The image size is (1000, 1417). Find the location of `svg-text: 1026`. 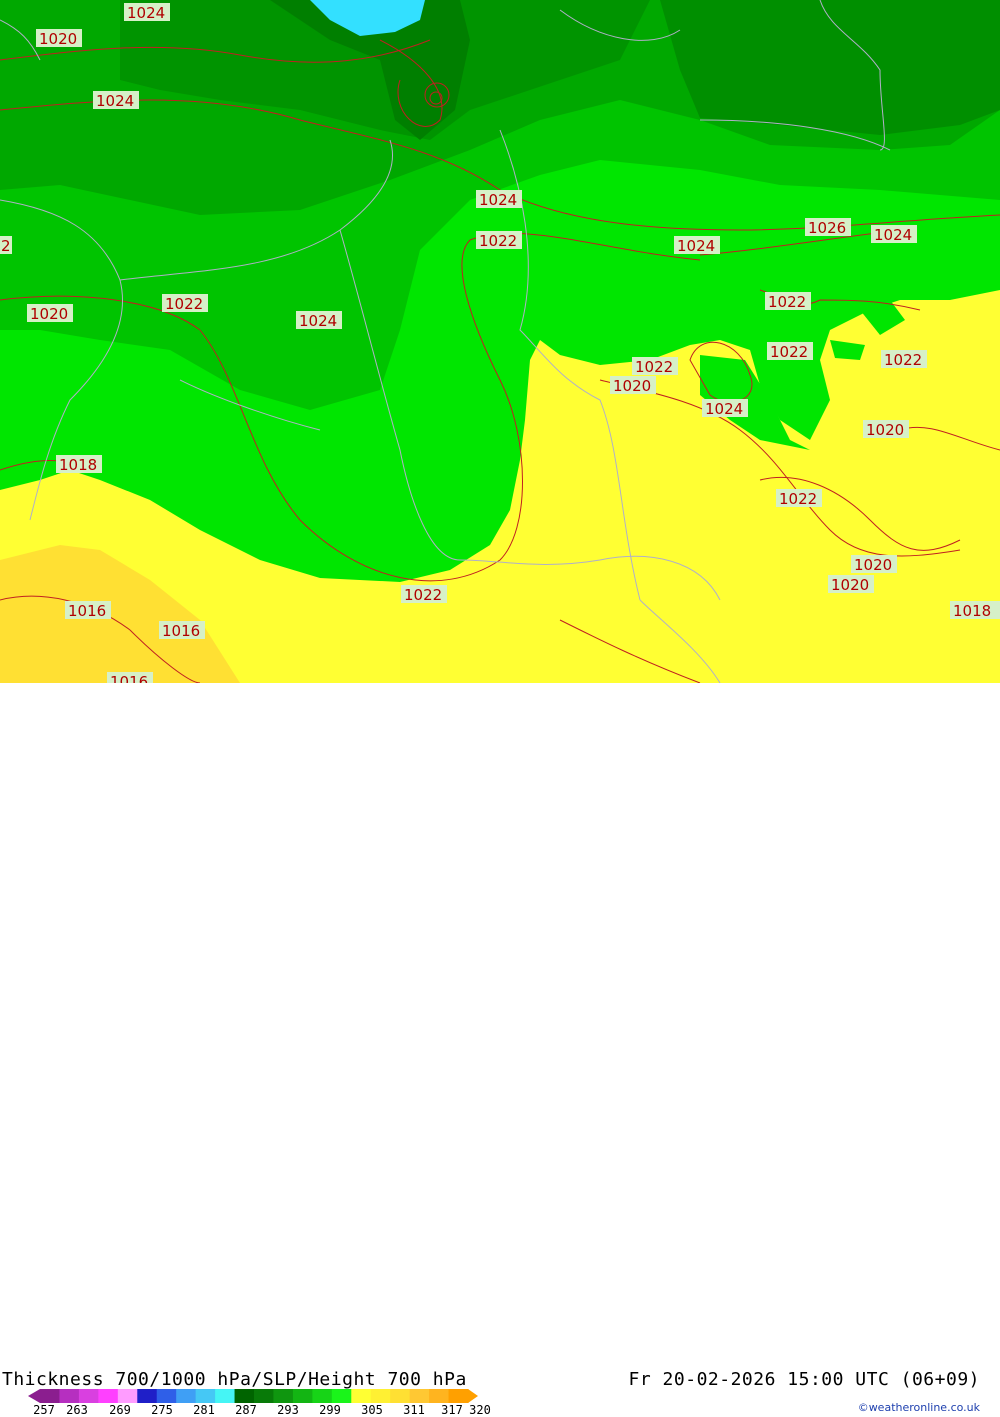

svg-text: 1026 is located at coordinates (827, 228).